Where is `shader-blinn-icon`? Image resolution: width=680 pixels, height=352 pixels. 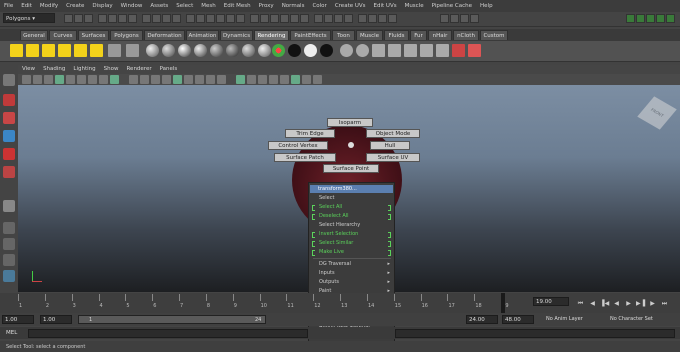
shader-blinn-icon is located at coordinates (152, 50).